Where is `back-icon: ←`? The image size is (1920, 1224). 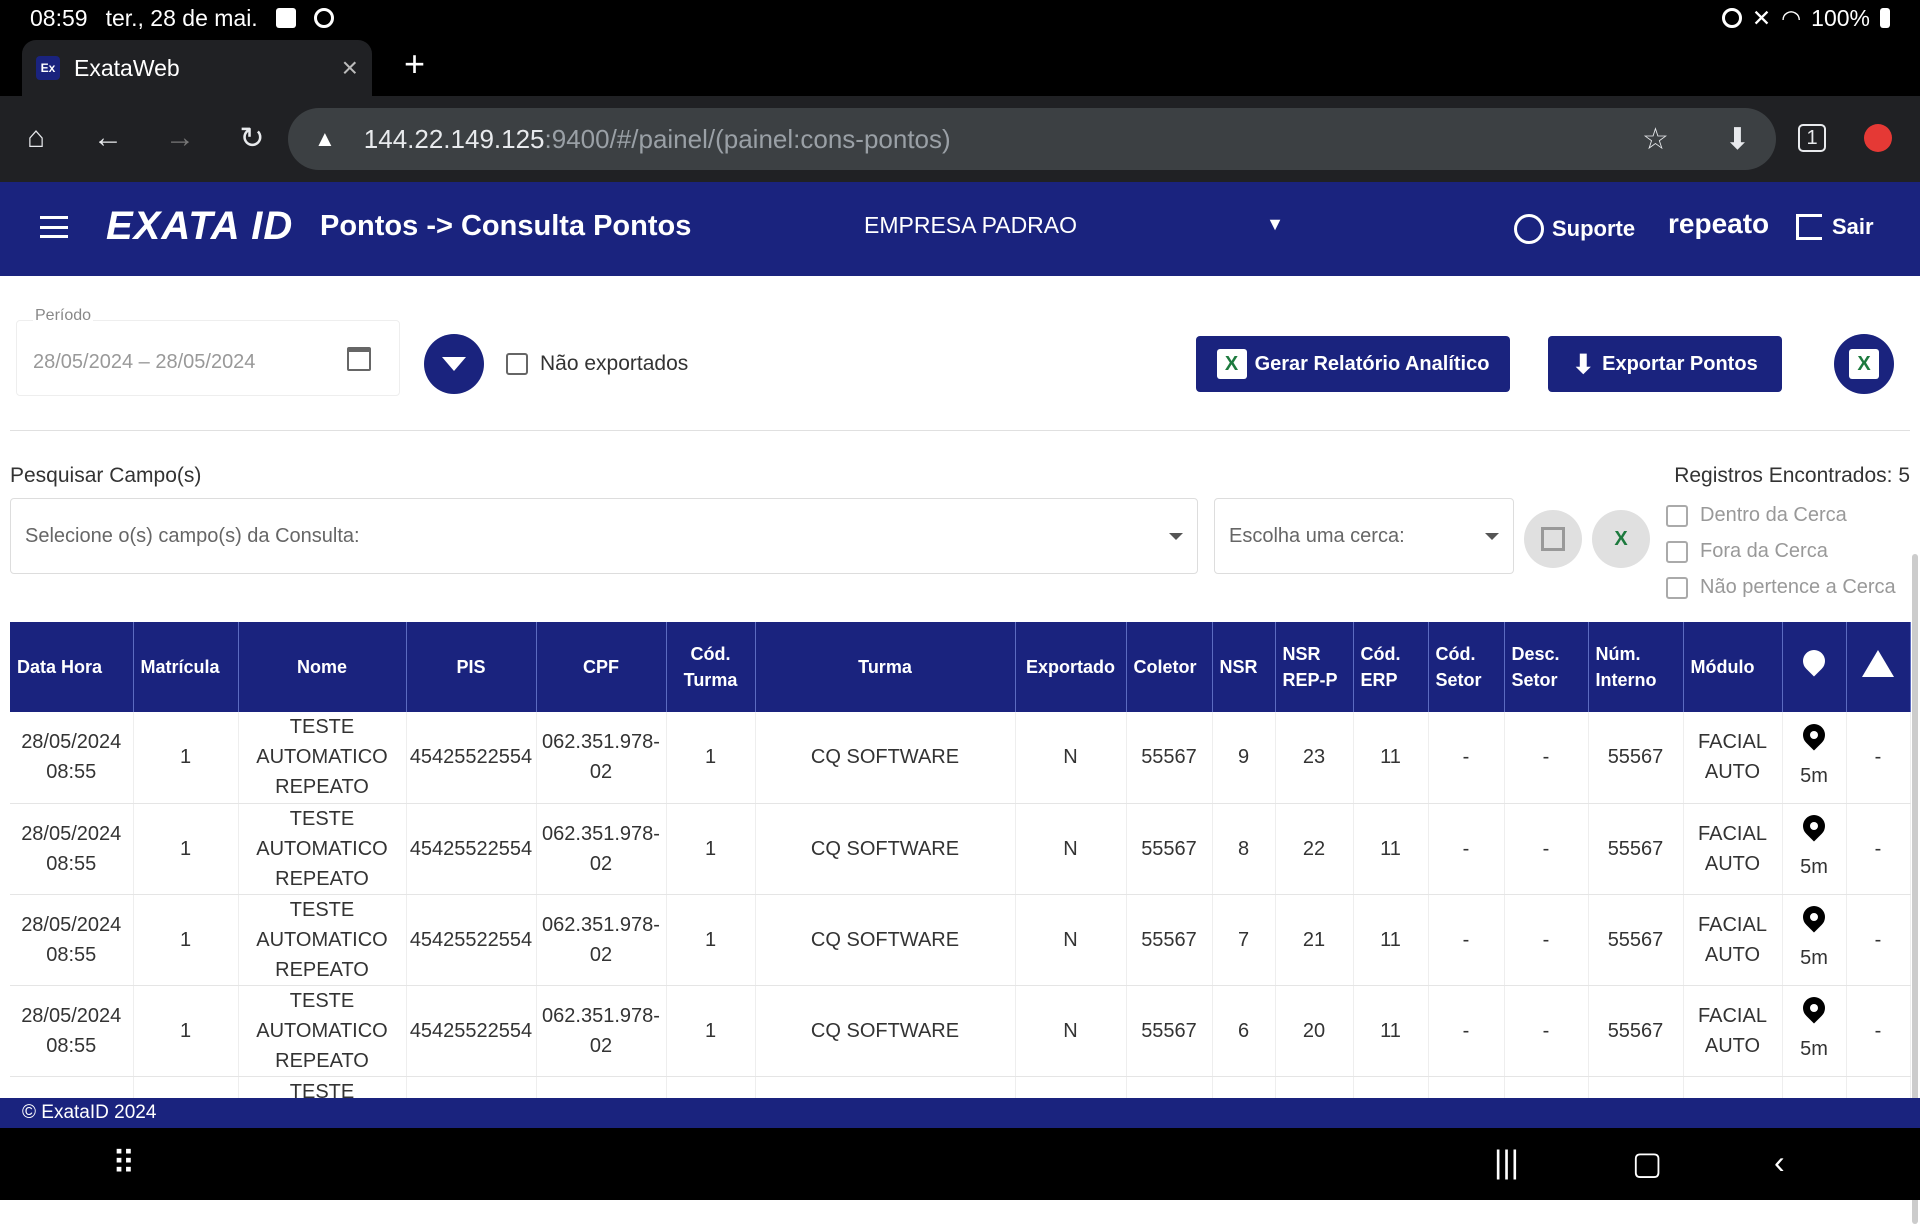 back-icon: ← is located at coordinates (108, 138).